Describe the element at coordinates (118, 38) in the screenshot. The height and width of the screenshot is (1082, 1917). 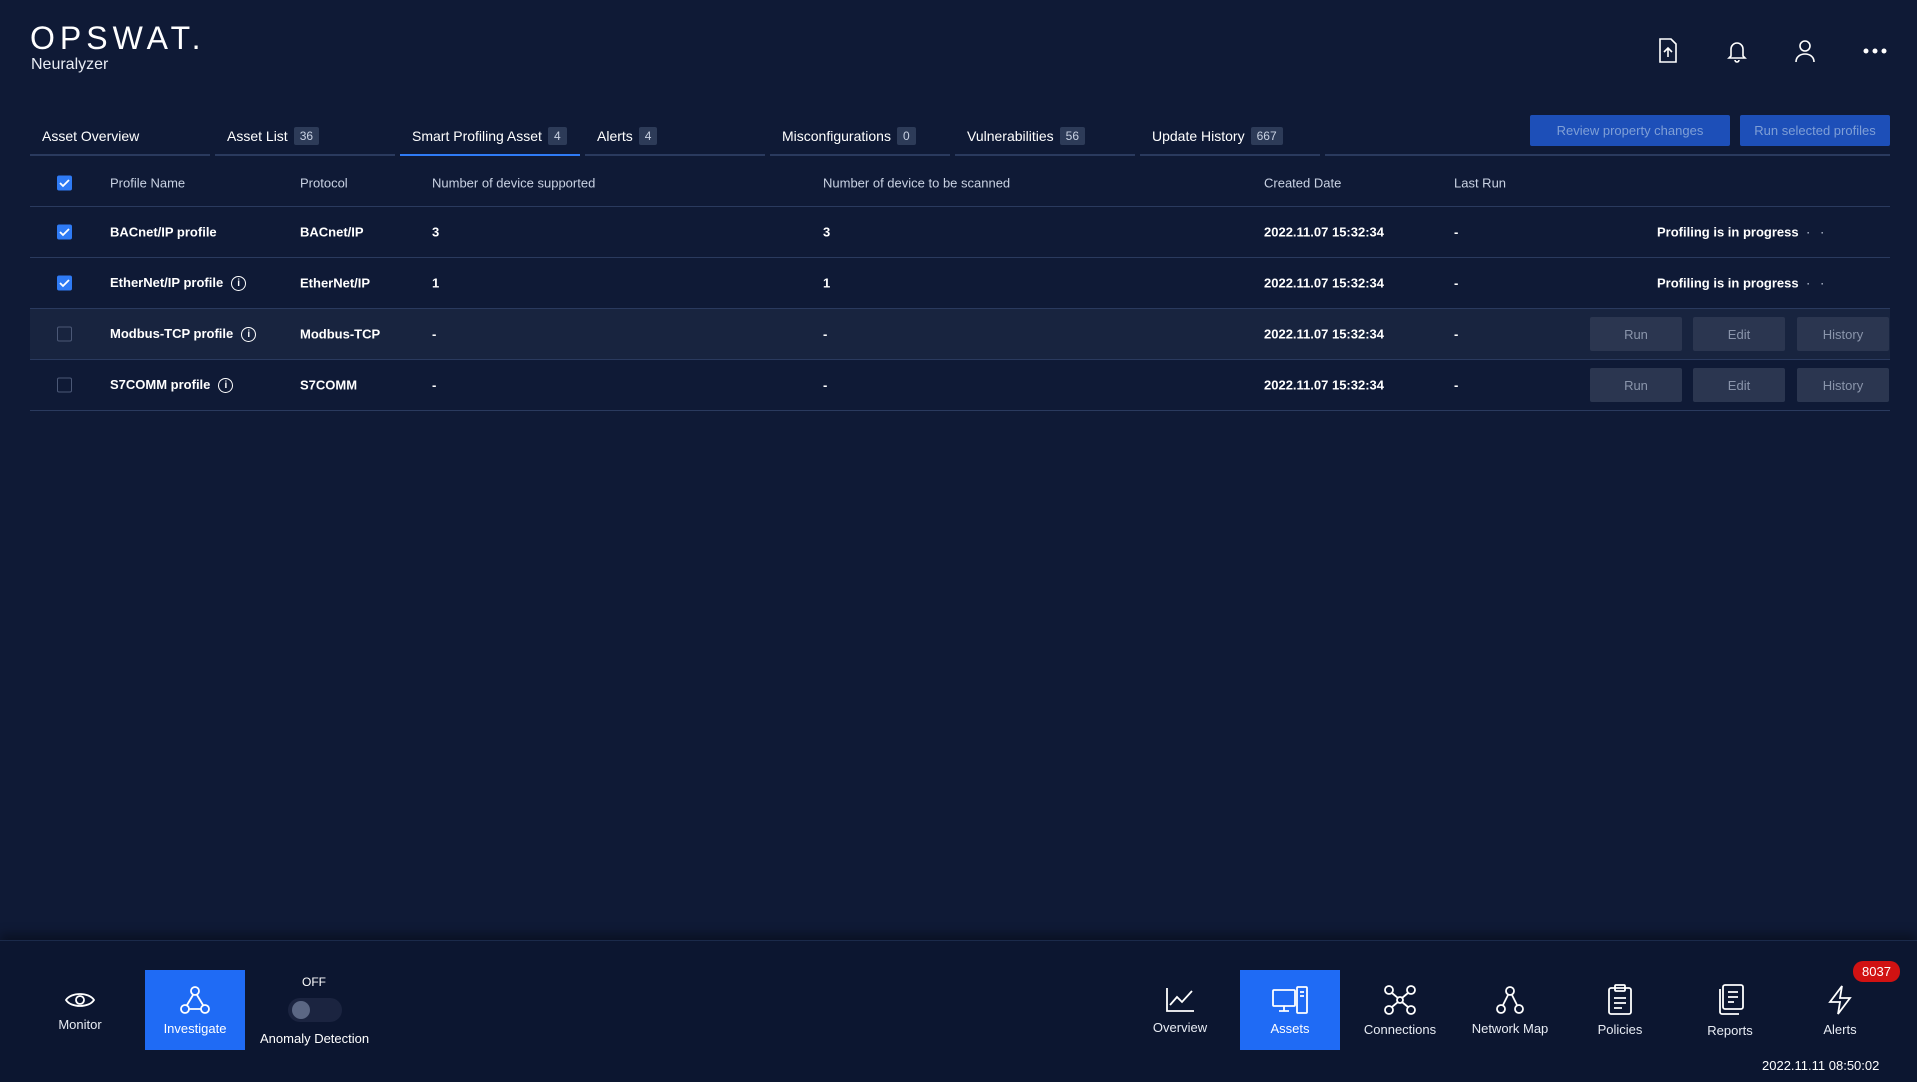
I see `opswat-logo: OPSWAT.` at that location.